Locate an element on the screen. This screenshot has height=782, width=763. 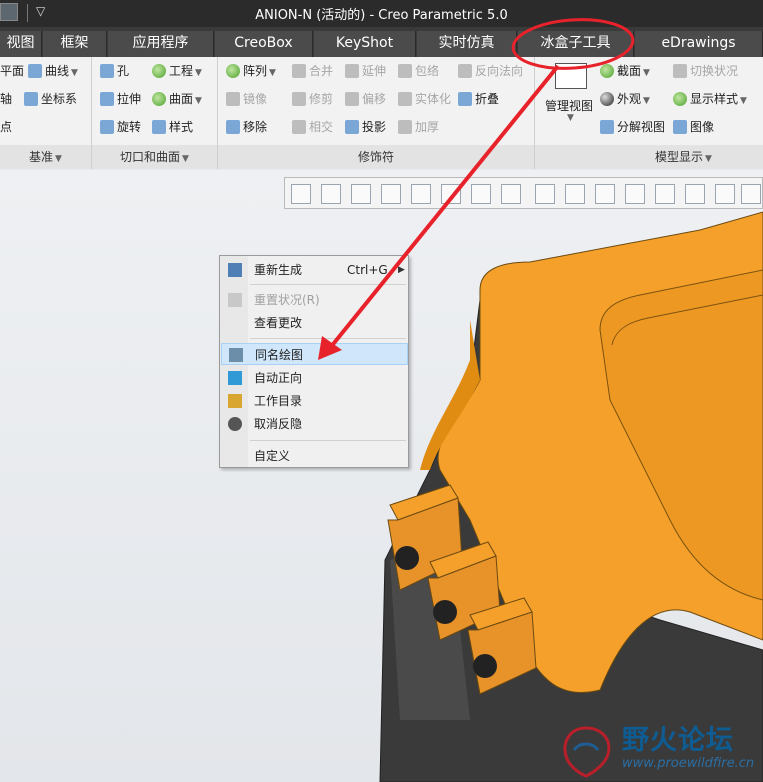
watermark: 野火论坛 www.proewildfire.cn is located at coordinates (659, 750).